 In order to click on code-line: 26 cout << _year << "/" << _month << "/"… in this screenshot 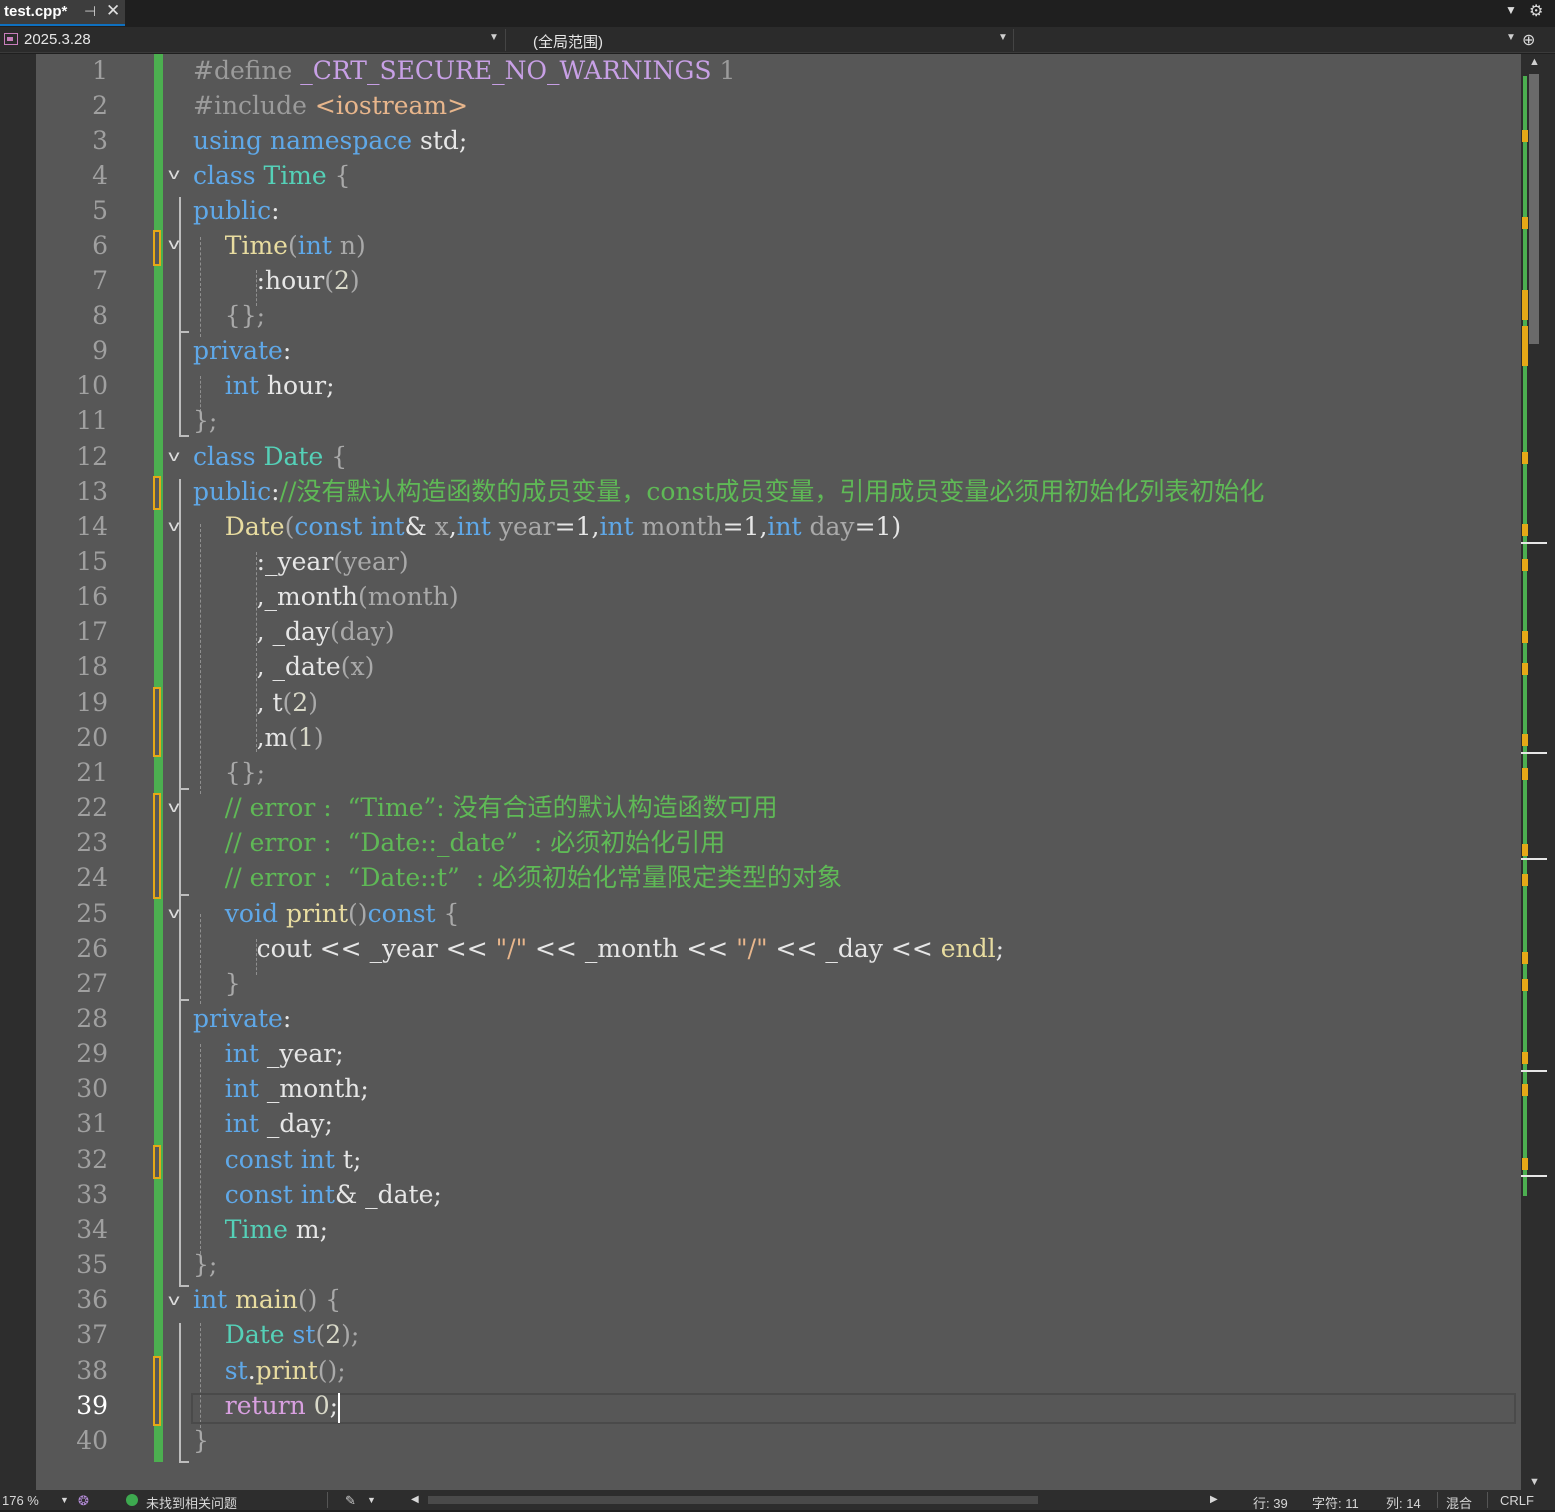, I will do `click(778, 949)`.